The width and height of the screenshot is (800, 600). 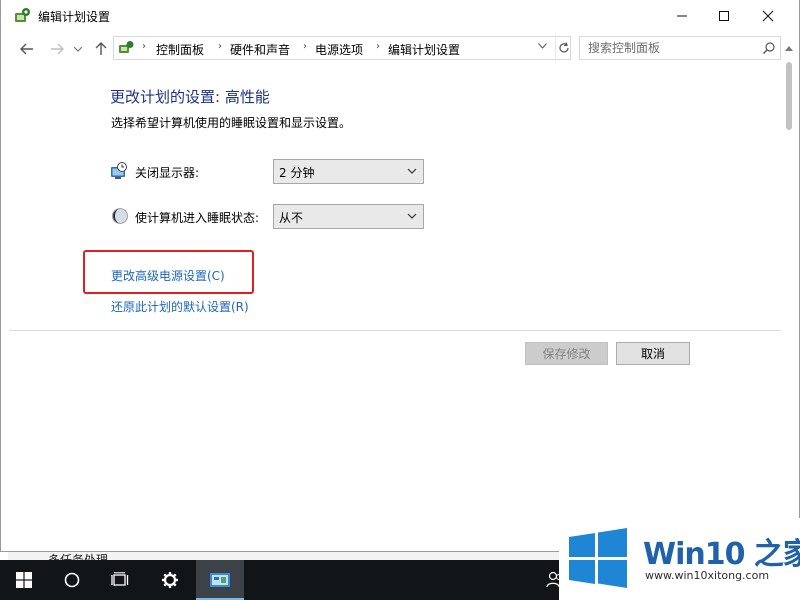 I want to click on turn-off-display-label: 关闭显示器:, so click(x=167, y=173).